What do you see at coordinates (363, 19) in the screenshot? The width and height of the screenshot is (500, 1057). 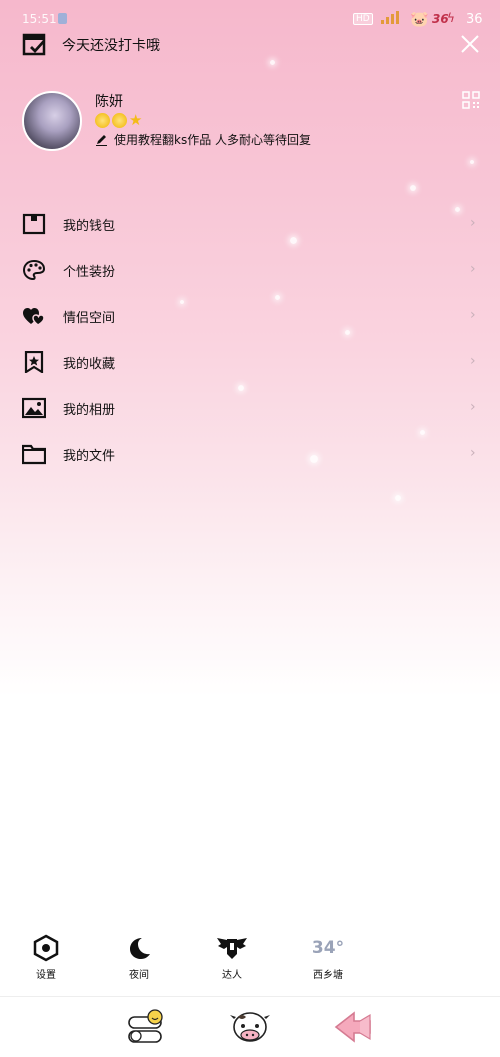 I see `hd-badge: HD` at bounding box center [363, 19].